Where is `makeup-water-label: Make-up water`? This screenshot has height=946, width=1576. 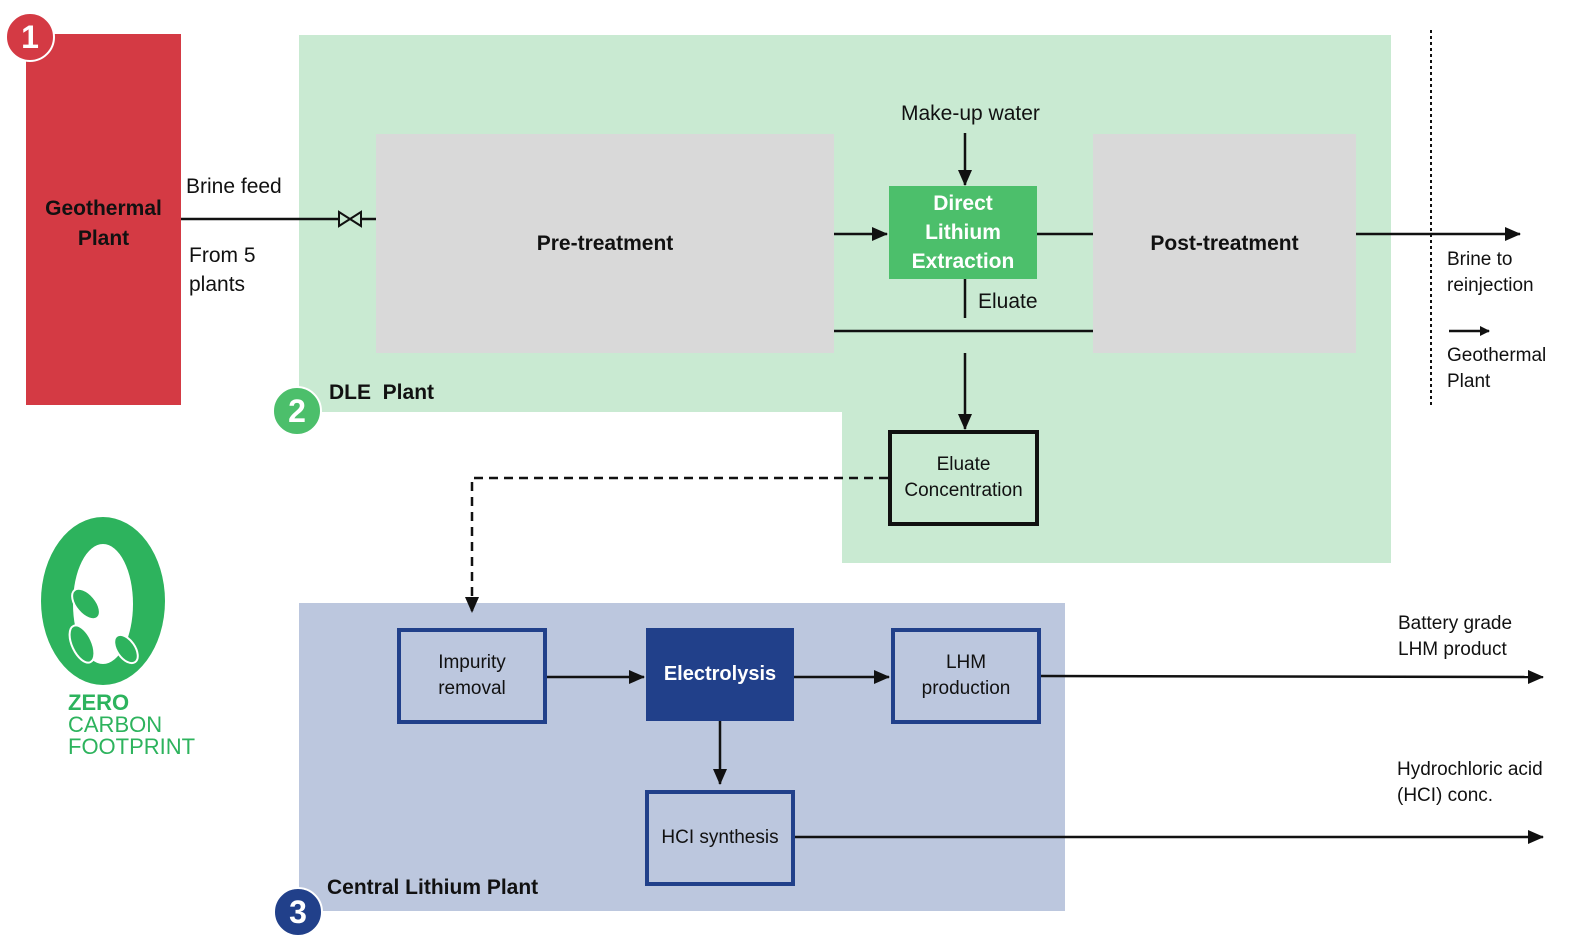
makeup-water-label: Make-up water is located at coordinates (970, 113).